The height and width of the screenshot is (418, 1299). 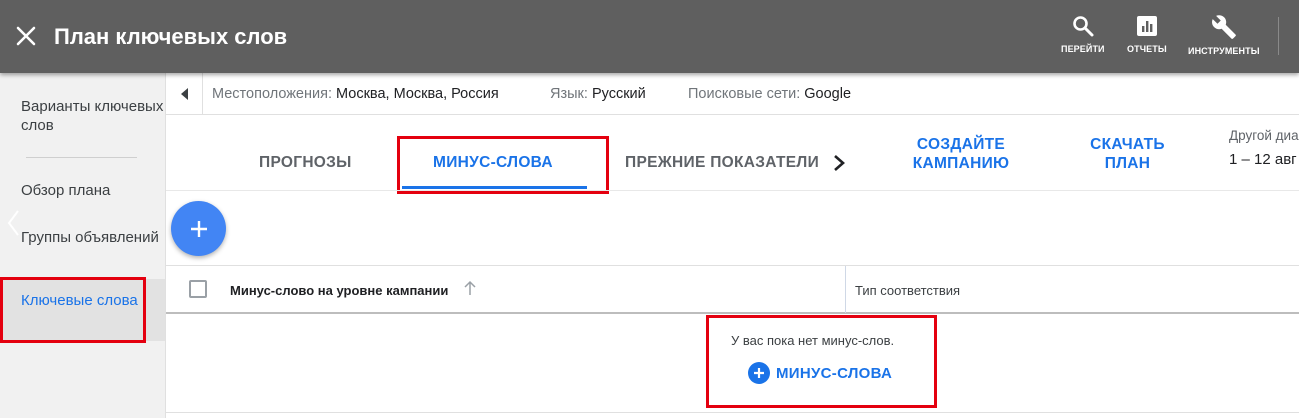 What do you see at coordinates (1278, 36) in the screenshot?
I see `topbar-divider` at bounding box center [1278, 36].